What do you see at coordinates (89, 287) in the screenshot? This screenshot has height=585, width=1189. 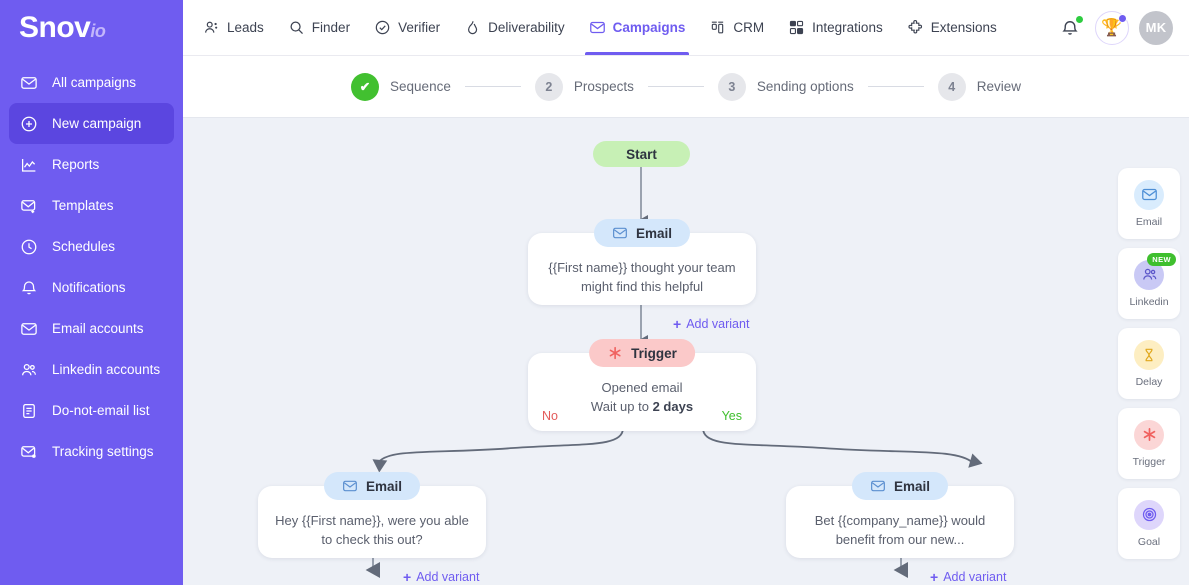 I see `sidebar-item-label: Notifications` at bounding box center [89, 287].